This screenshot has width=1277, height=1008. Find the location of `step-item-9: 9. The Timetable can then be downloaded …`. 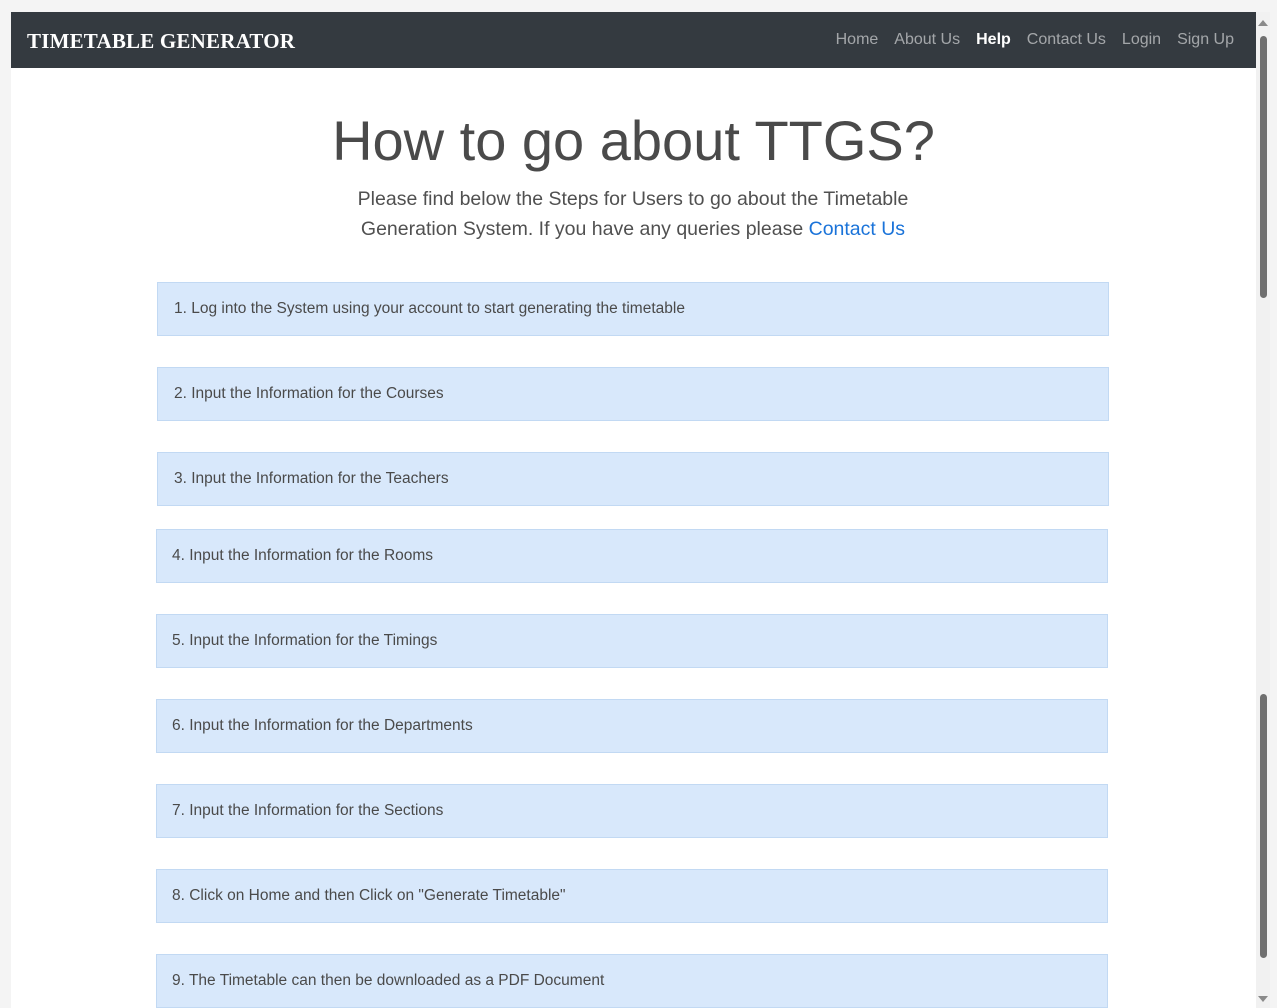

step-item-9: 9. The Timetable can then be downloaded … is located at coordinates (632, 981).